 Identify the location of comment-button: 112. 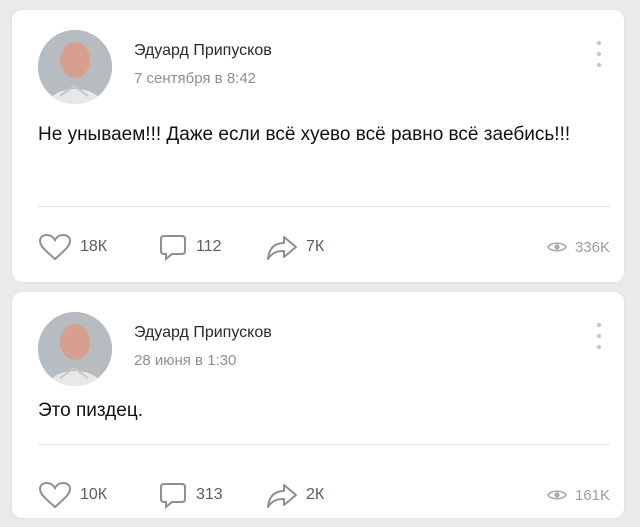
(190, 247).